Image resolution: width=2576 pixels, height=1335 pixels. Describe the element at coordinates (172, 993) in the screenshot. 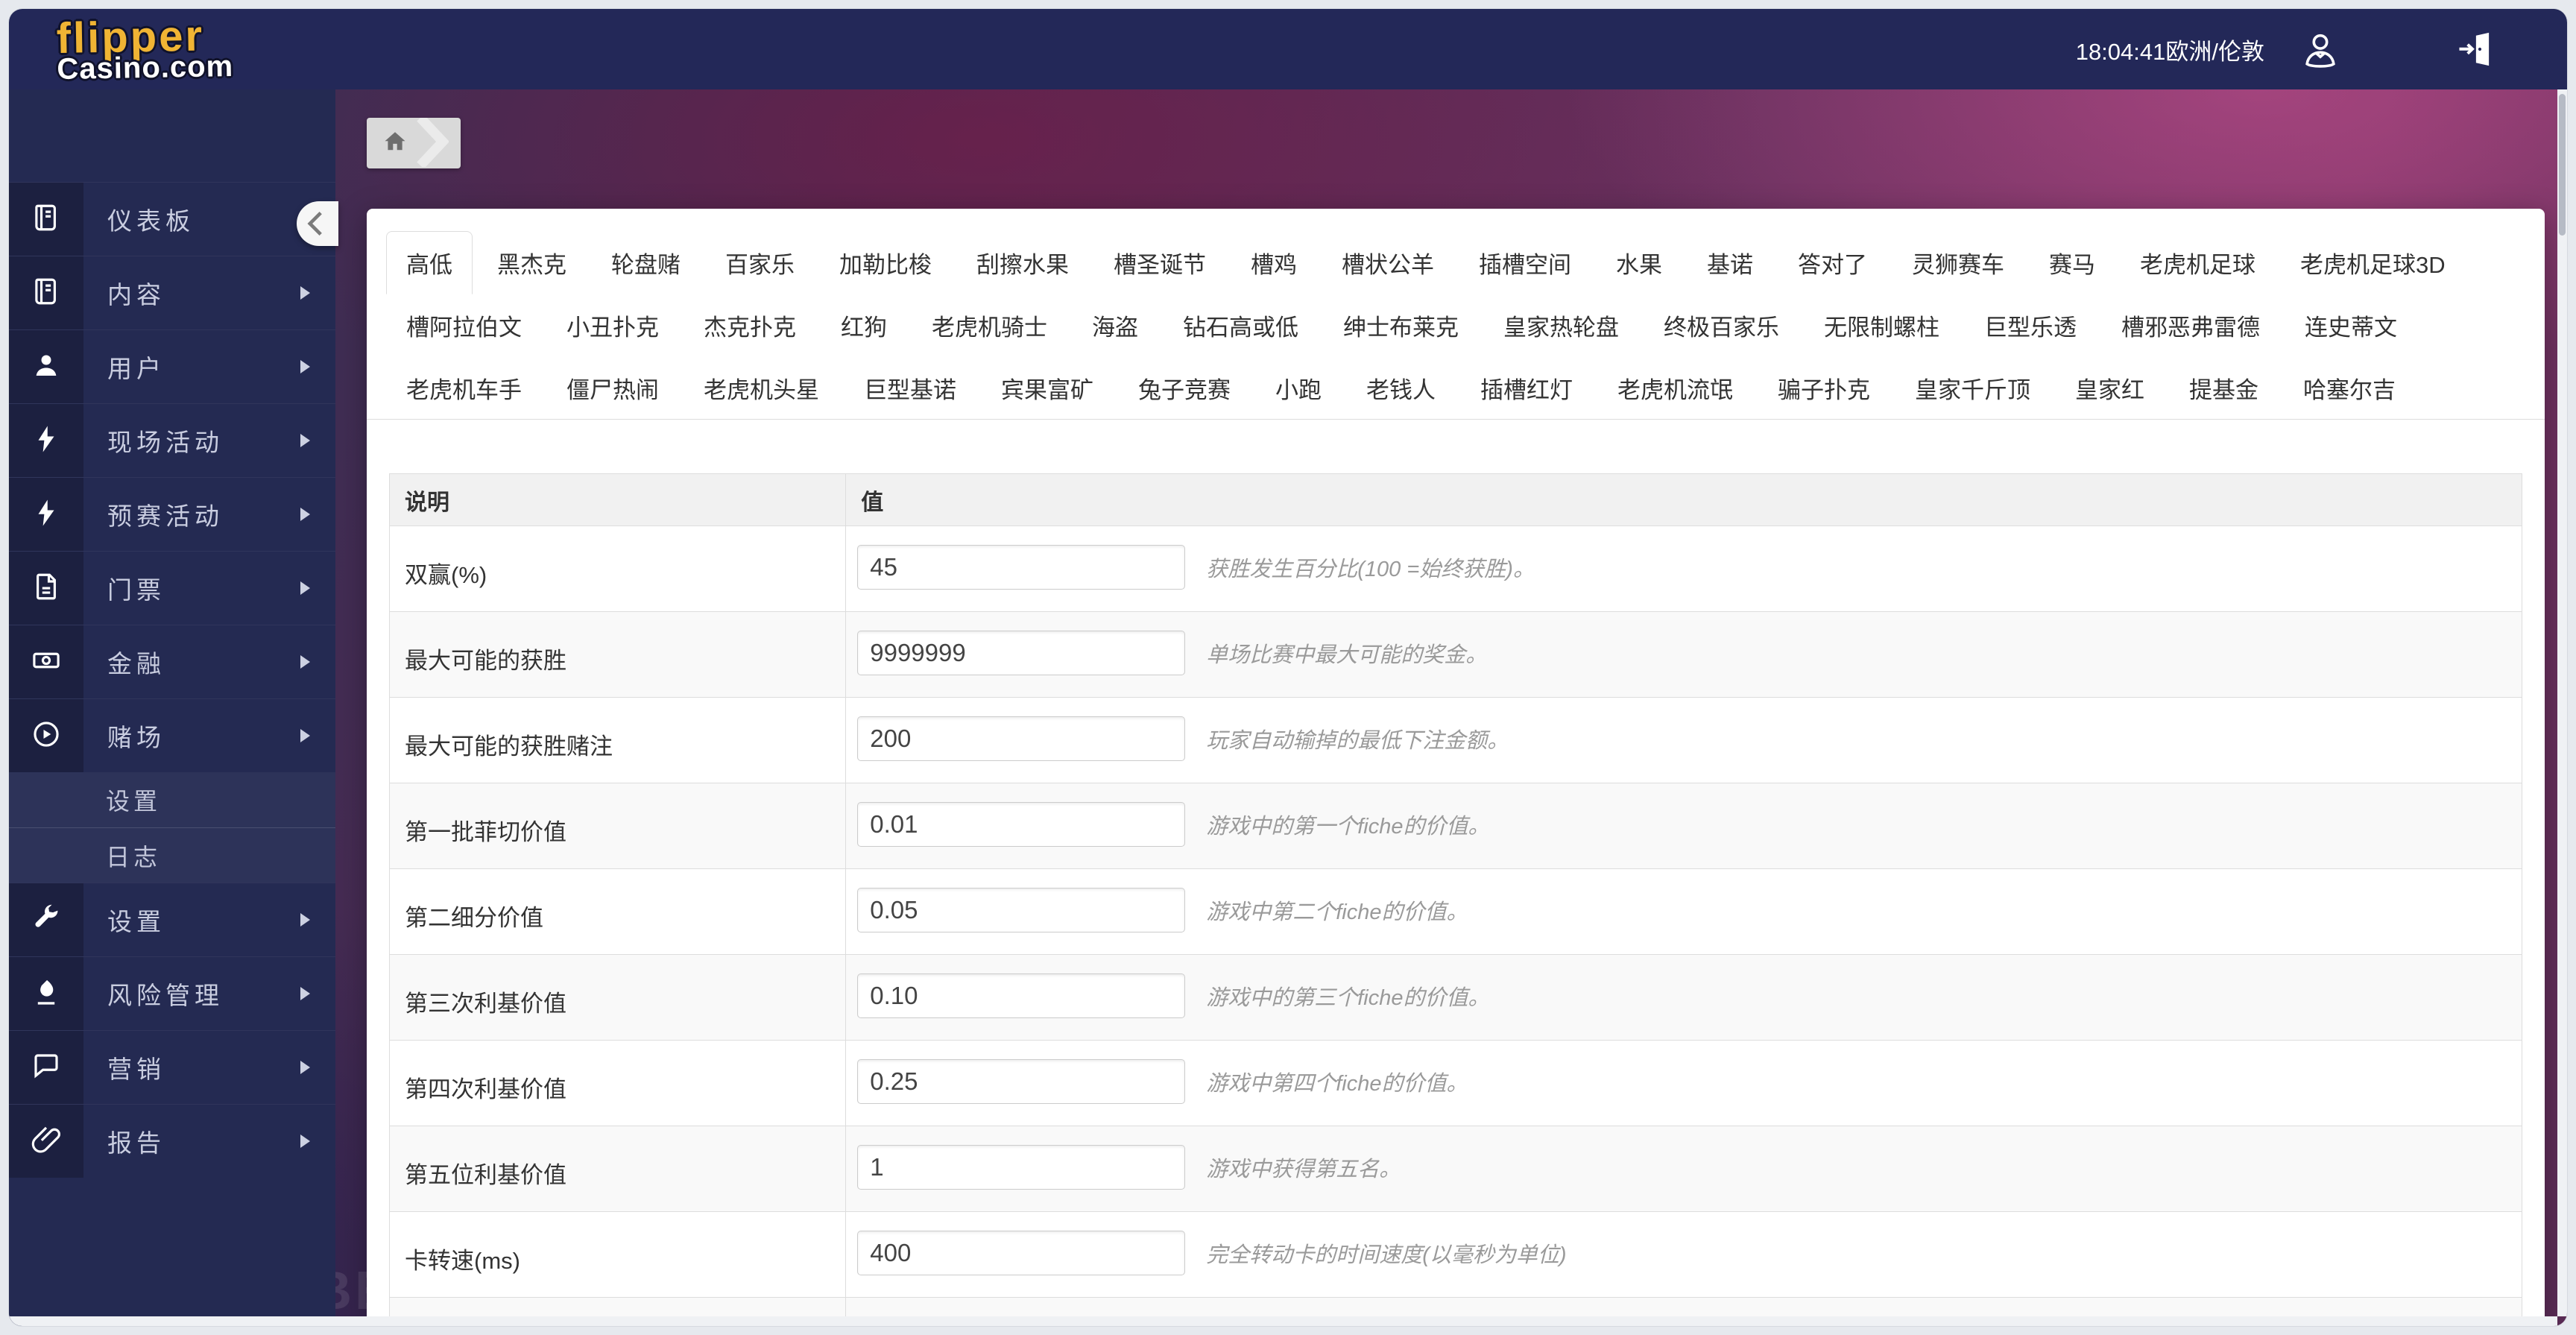

I see `sidebar-item-风险管理: 风险管理` at that location.